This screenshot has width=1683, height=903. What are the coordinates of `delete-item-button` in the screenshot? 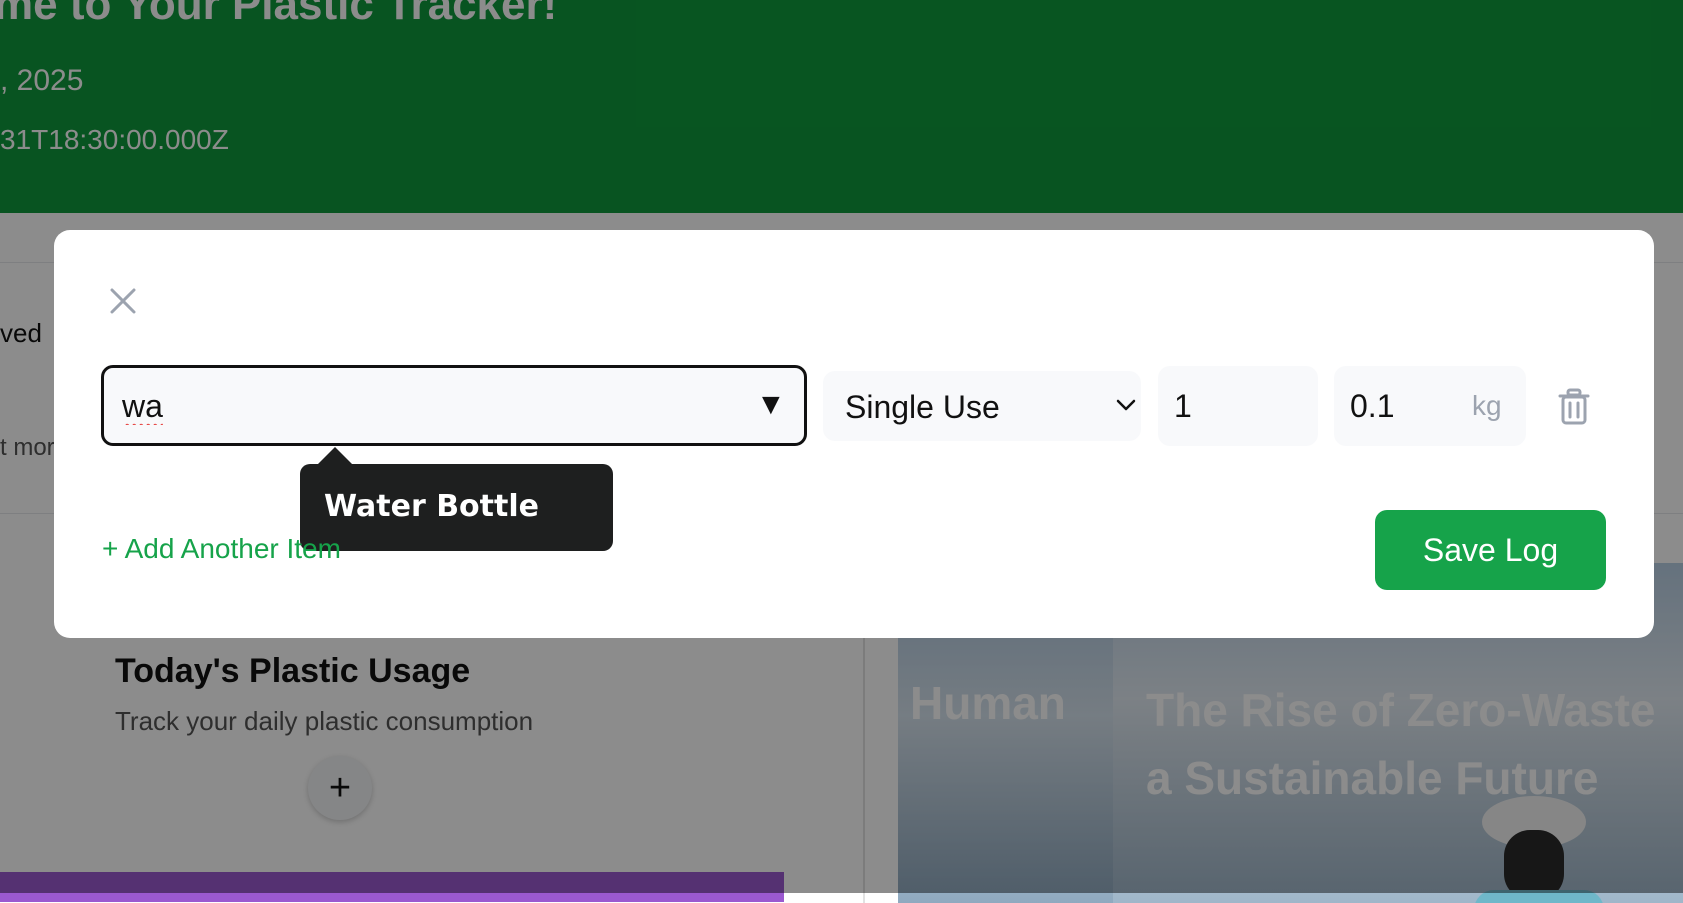 It's located at (1574, 407).